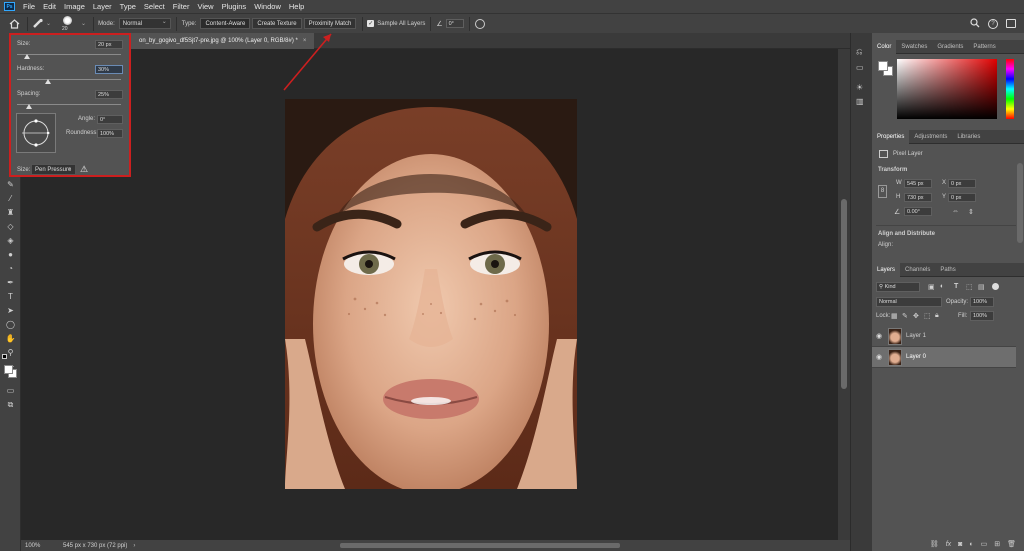 Image resolution: width=1024 pixels, height=551 pixels. Describe the element at coordinates (29, 106) in the screenshot. I see `spacing-slider-knob` at that location.